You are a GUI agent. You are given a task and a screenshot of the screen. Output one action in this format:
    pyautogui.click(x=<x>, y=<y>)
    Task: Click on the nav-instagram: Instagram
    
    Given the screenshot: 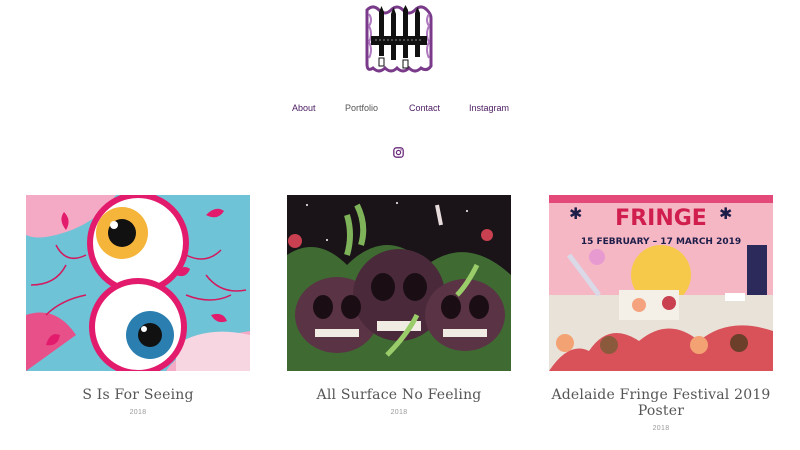 What is the action you would take?
    pyautogui.click(x=489, y=108)
    